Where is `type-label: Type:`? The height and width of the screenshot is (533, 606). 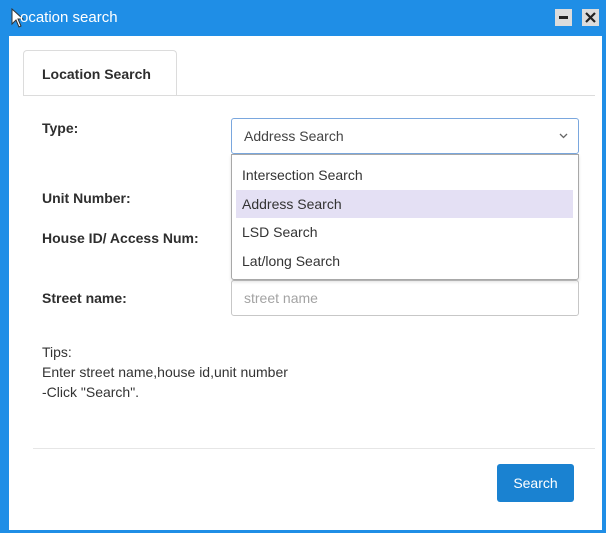
type-label: Type: is located at coordinates (60, 128).